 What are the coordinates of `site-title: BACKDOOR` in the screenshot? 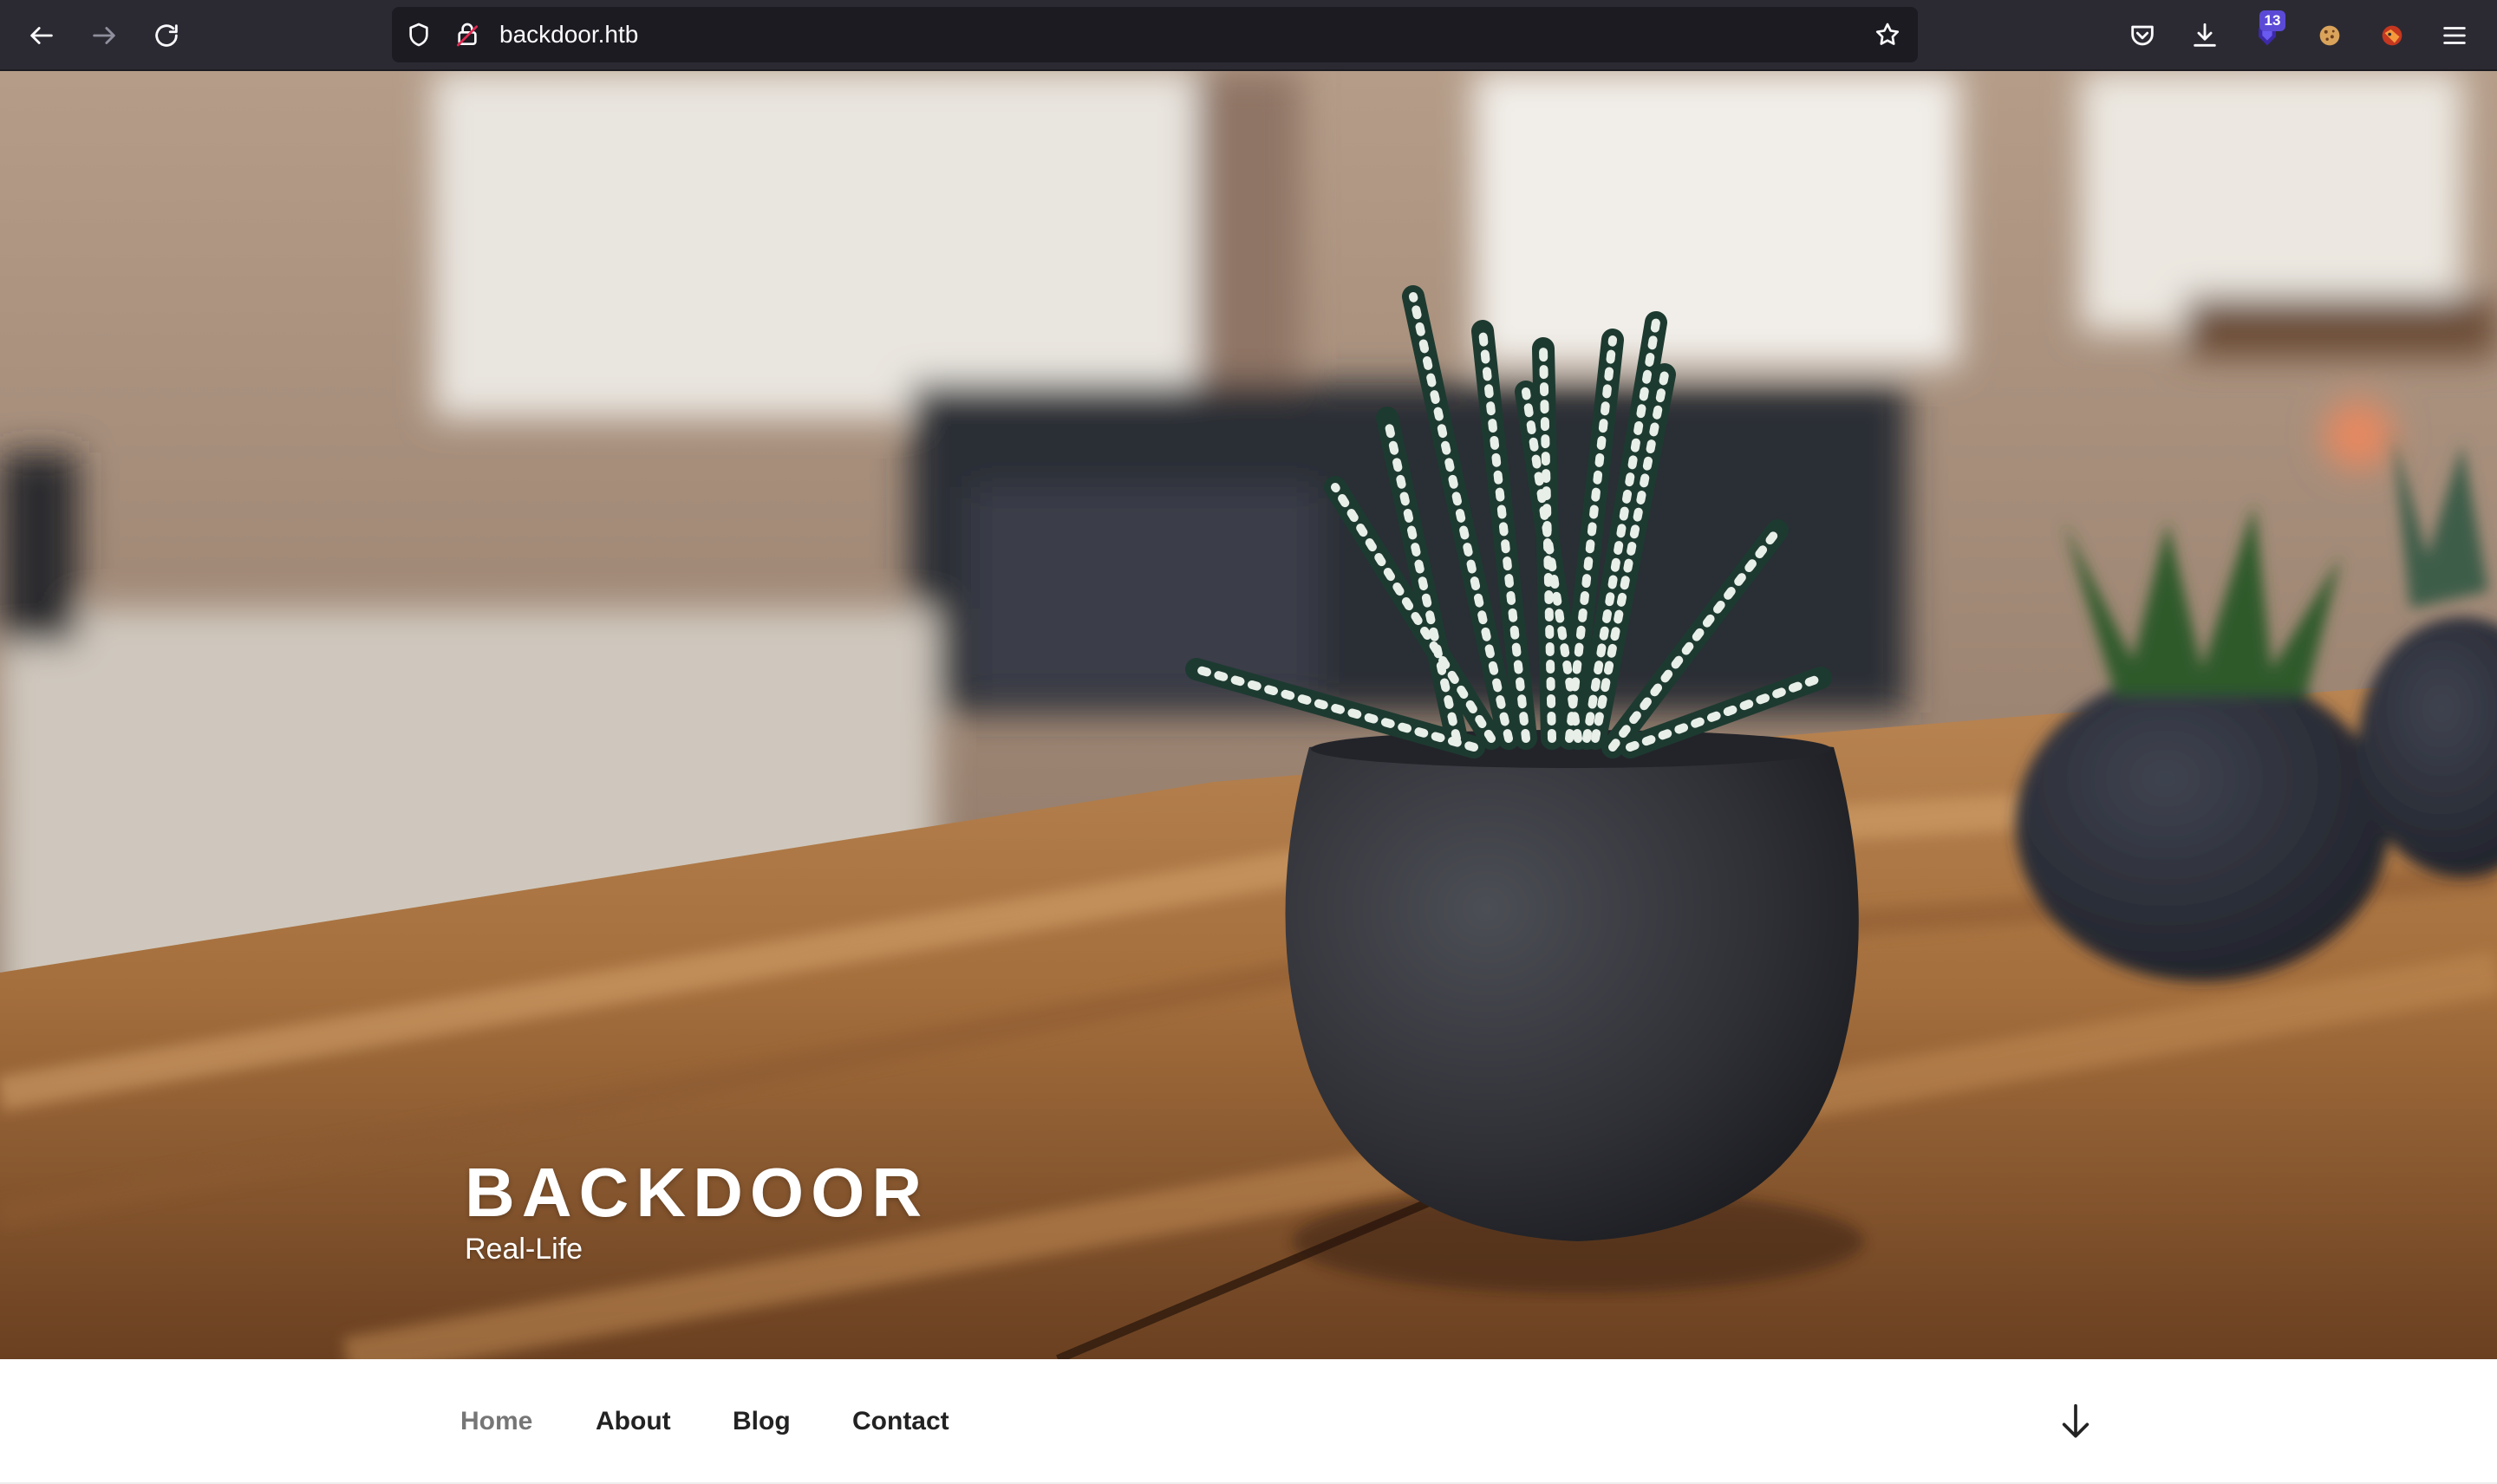 It's located at (697, 1193).